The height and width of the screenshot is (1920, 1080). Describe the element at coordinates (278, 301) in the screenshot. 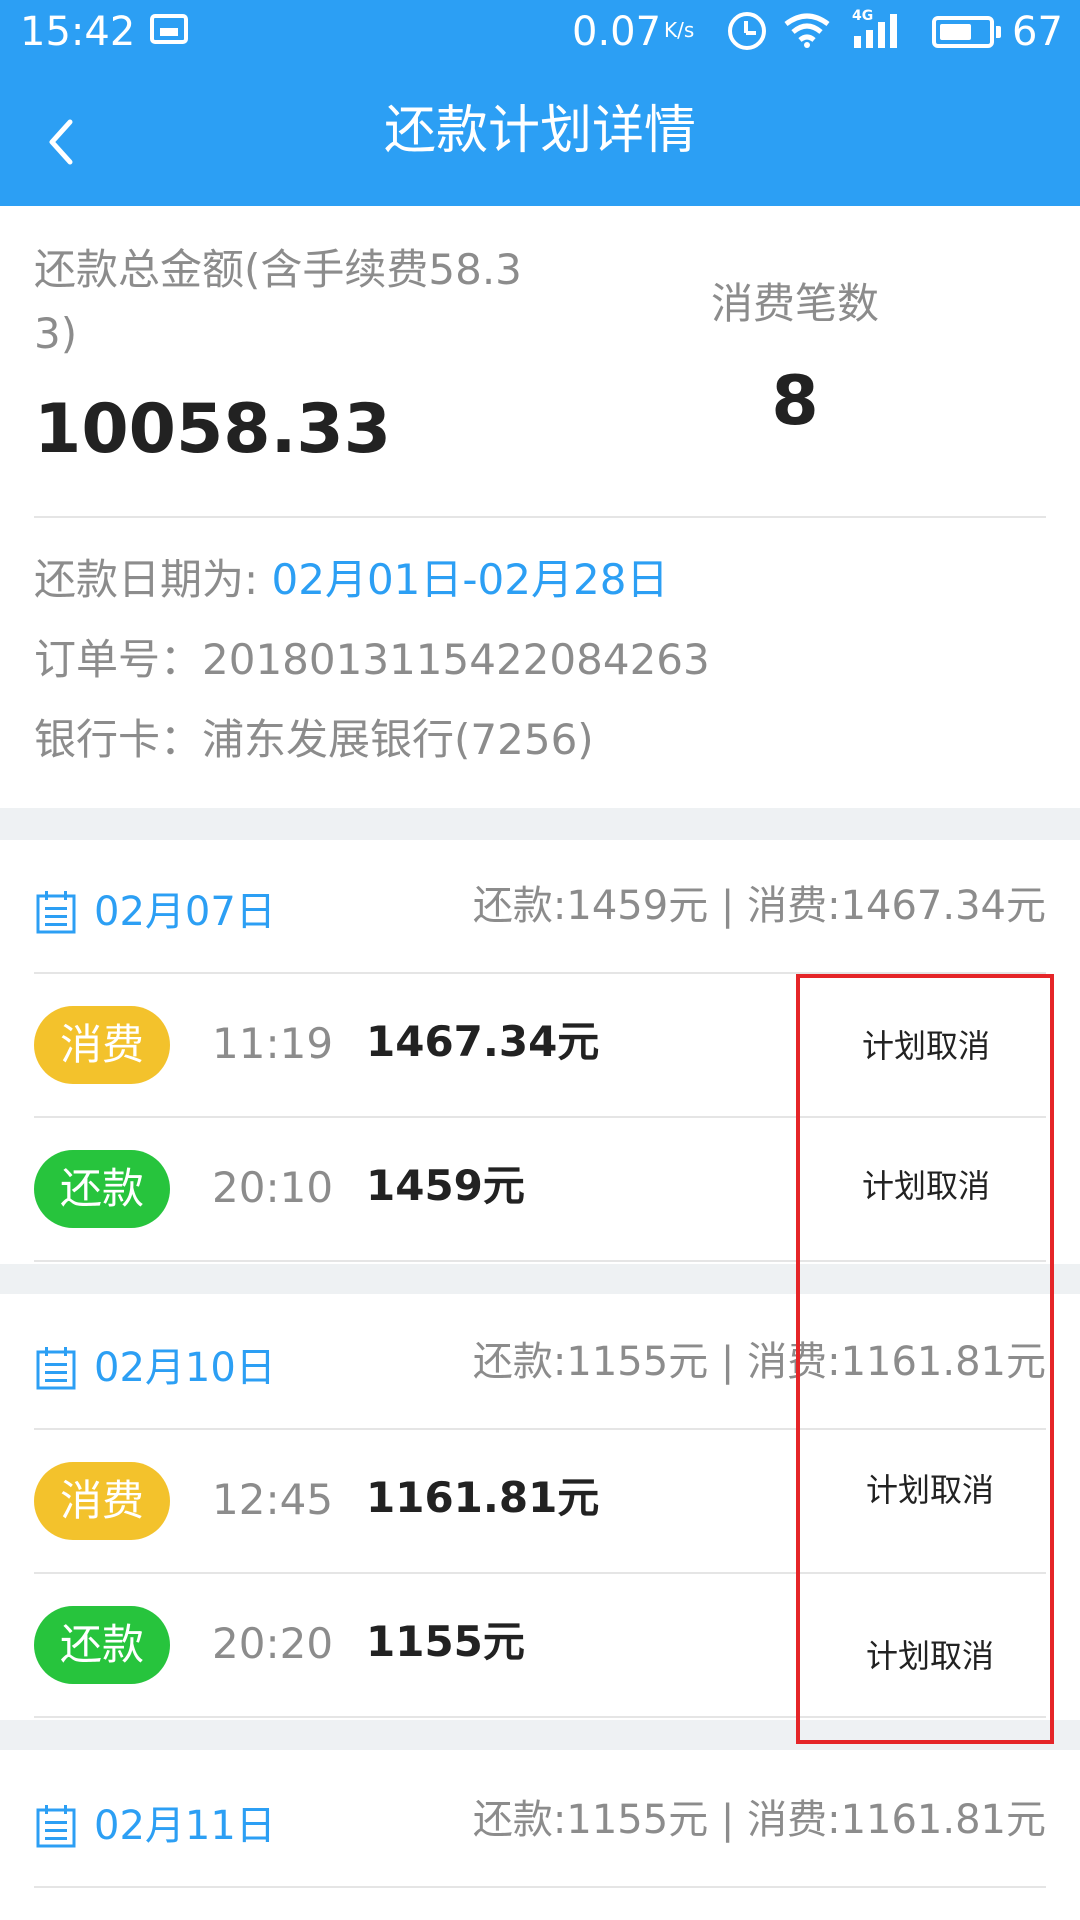

I see `total-amount-label: 还款总金额(含手续费58.33)` at that location.